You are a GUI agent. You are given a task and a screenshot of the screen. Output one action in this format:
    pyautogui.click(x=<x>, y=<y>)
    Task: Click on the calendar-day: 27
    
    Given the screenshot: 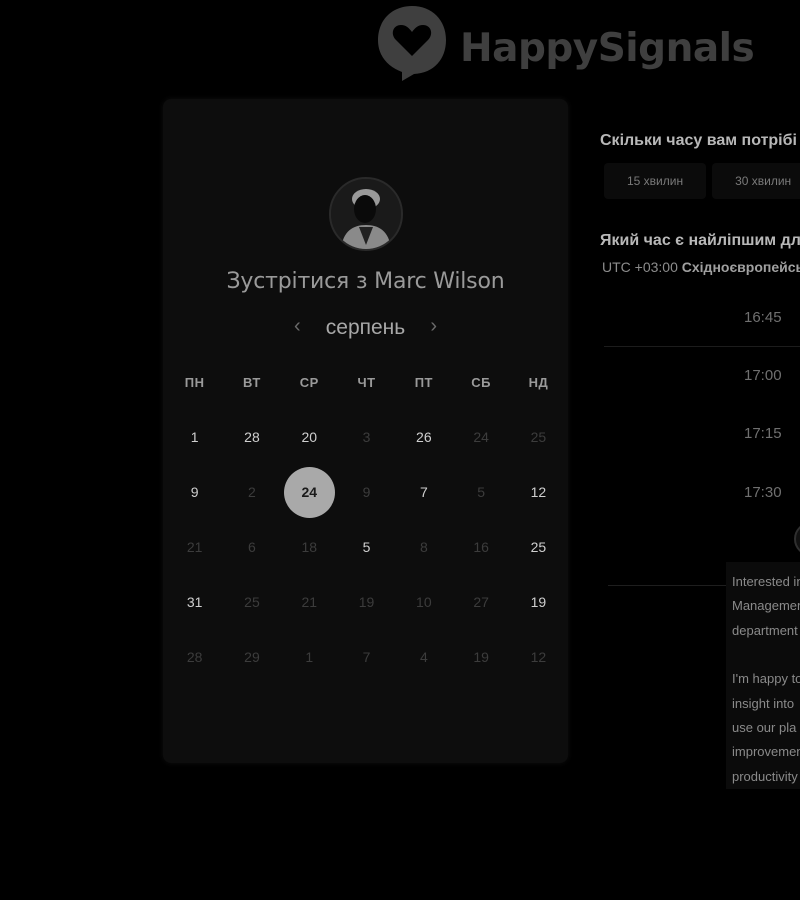 What is the action you would take?
    pyautogui.click(x=480, y=601)
    